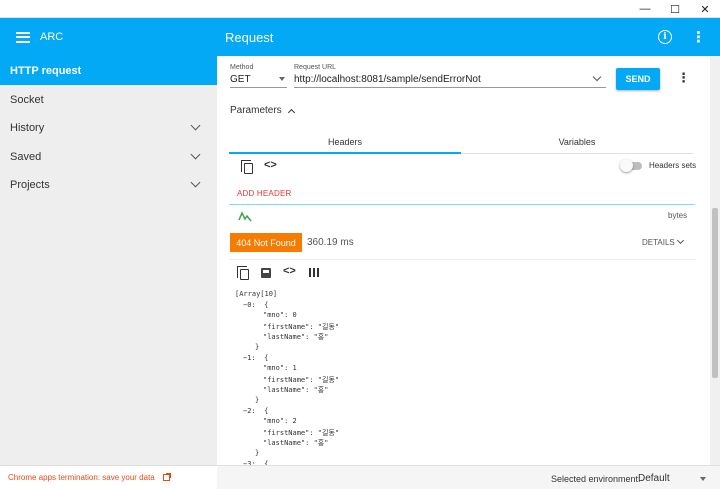  What do you see at coordinates (705, 9) in the screenshot?
I see `close-window-button: ✕` at bounding box center [705, 9].